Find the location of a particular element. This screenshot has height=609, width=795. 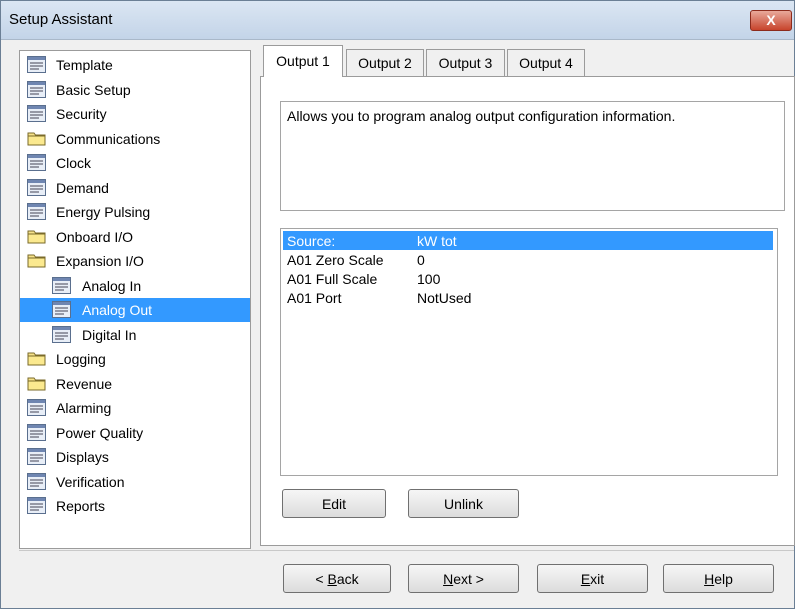

tree-item: Expansion I/O is located at coordinates (135, 261).